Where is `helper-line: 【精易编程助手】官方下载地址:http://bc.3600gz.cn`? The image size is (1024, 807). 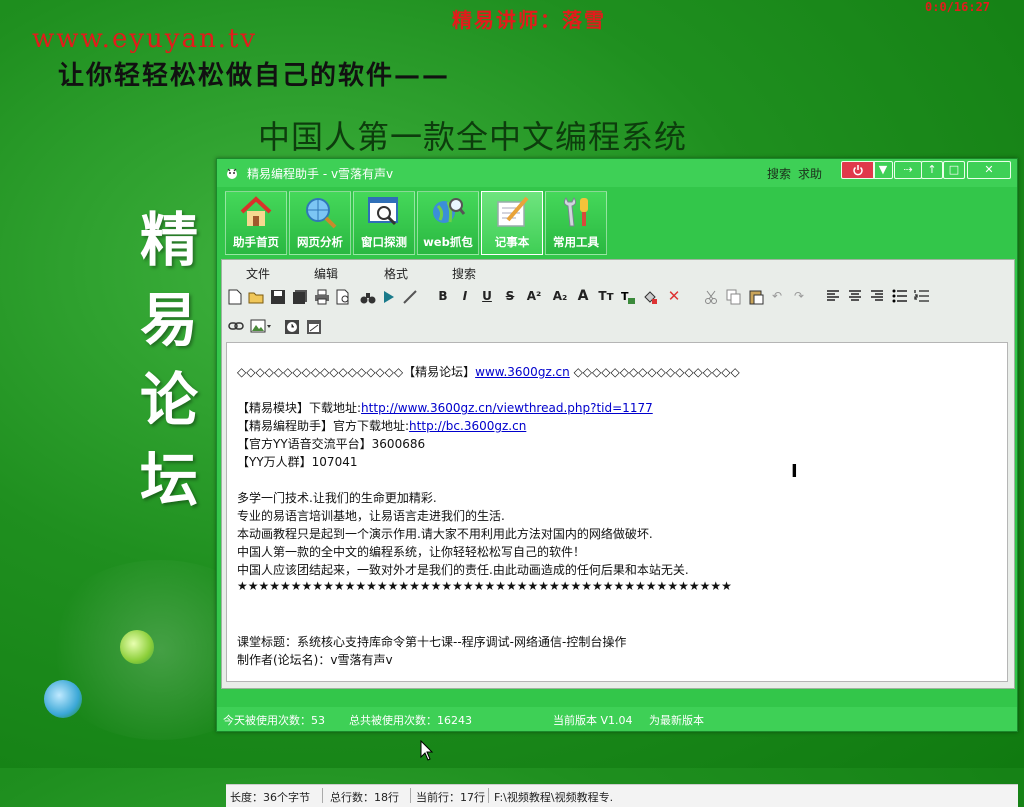
helper-line: 【精易编程助手】官方下载地址:http://bc.3600gz.cn is located at coordinates (381, 425).